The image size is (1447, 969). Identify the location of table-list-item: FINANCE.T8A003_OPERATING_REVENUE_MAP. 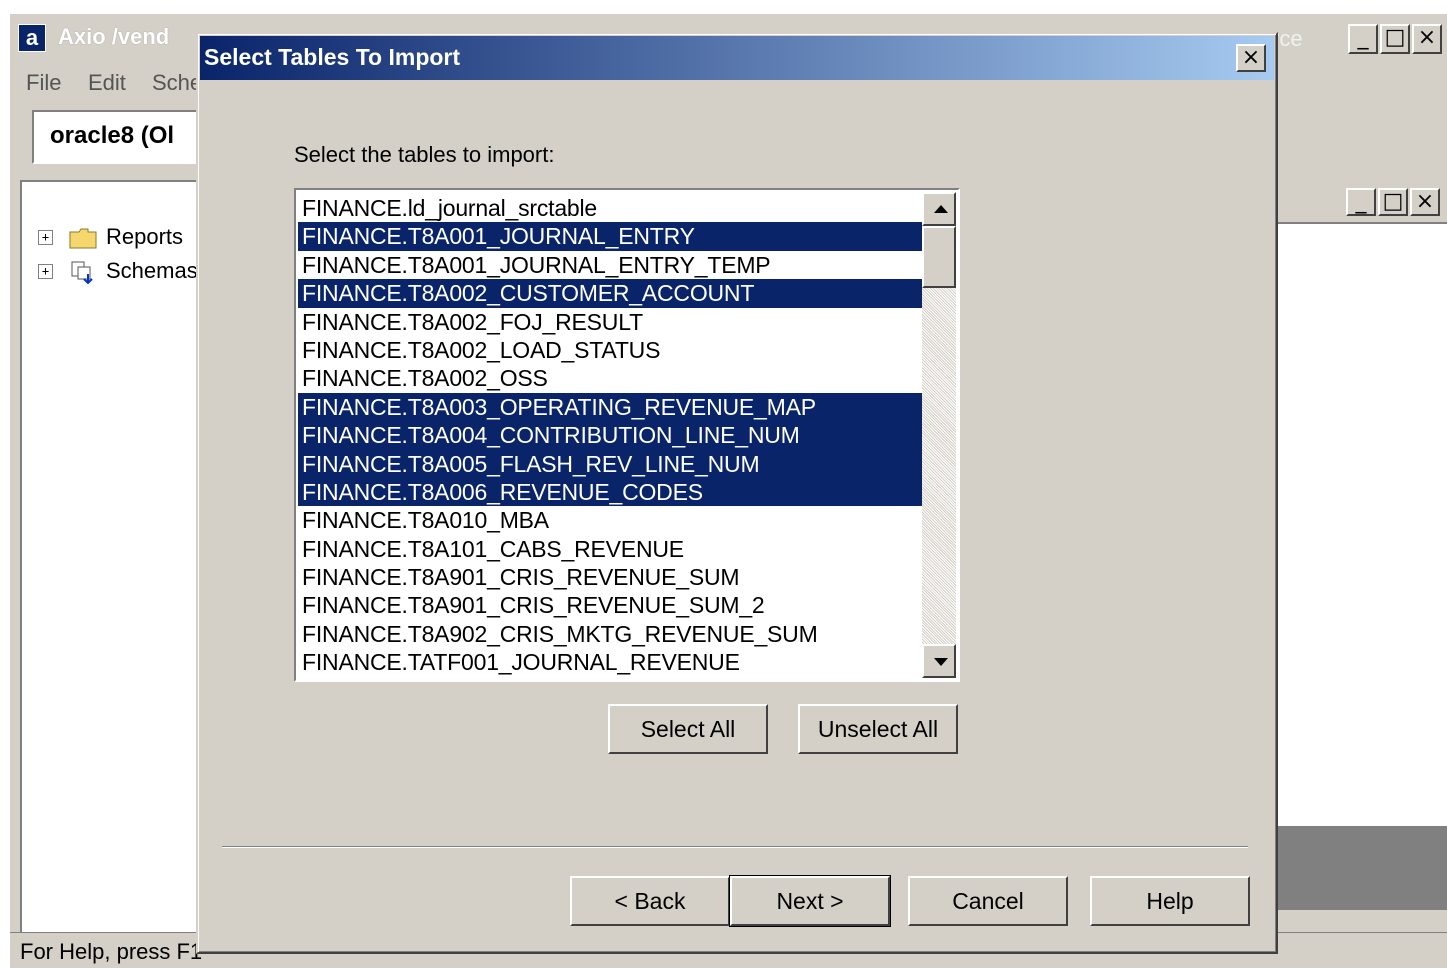
(610, 407).